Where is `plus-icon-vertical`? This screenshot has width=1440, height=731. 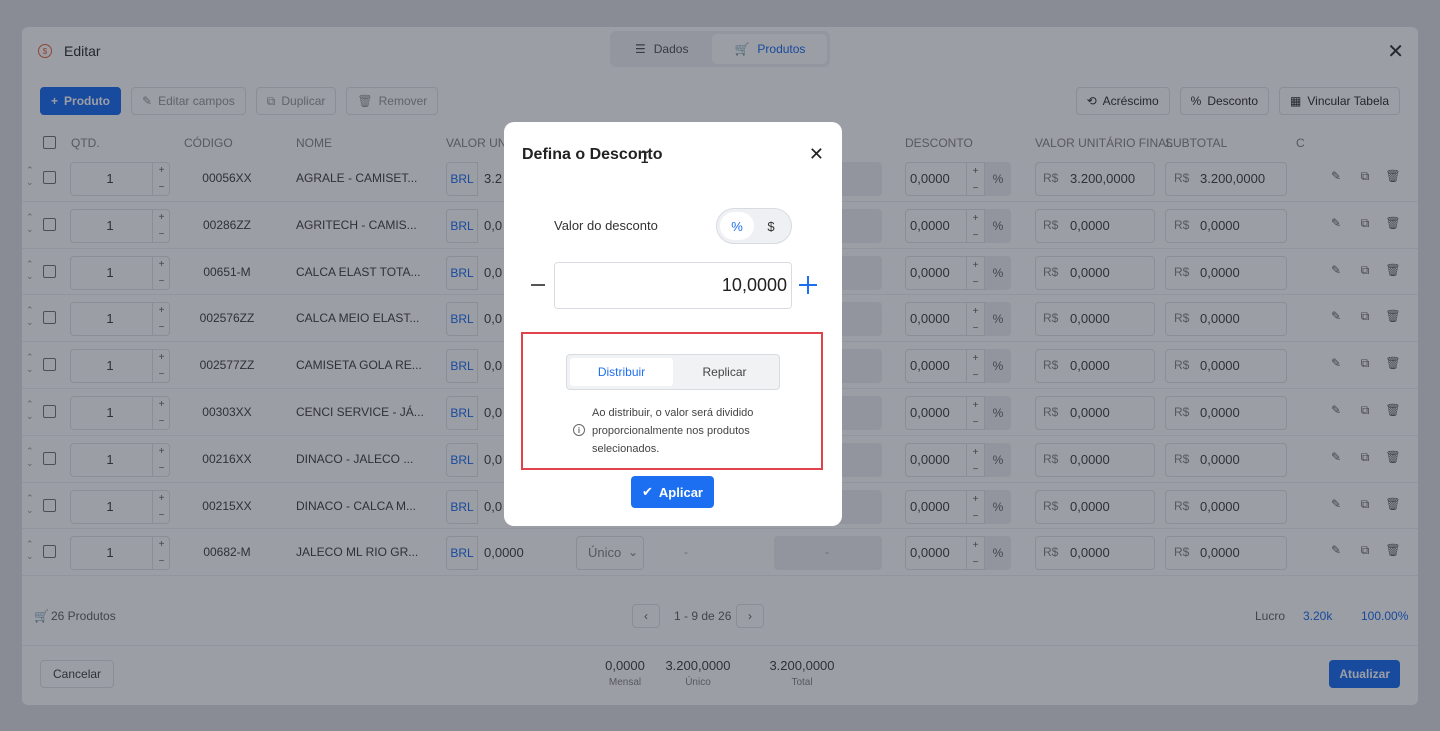 plus-icon-vertical is located at coordinates (808, 285).